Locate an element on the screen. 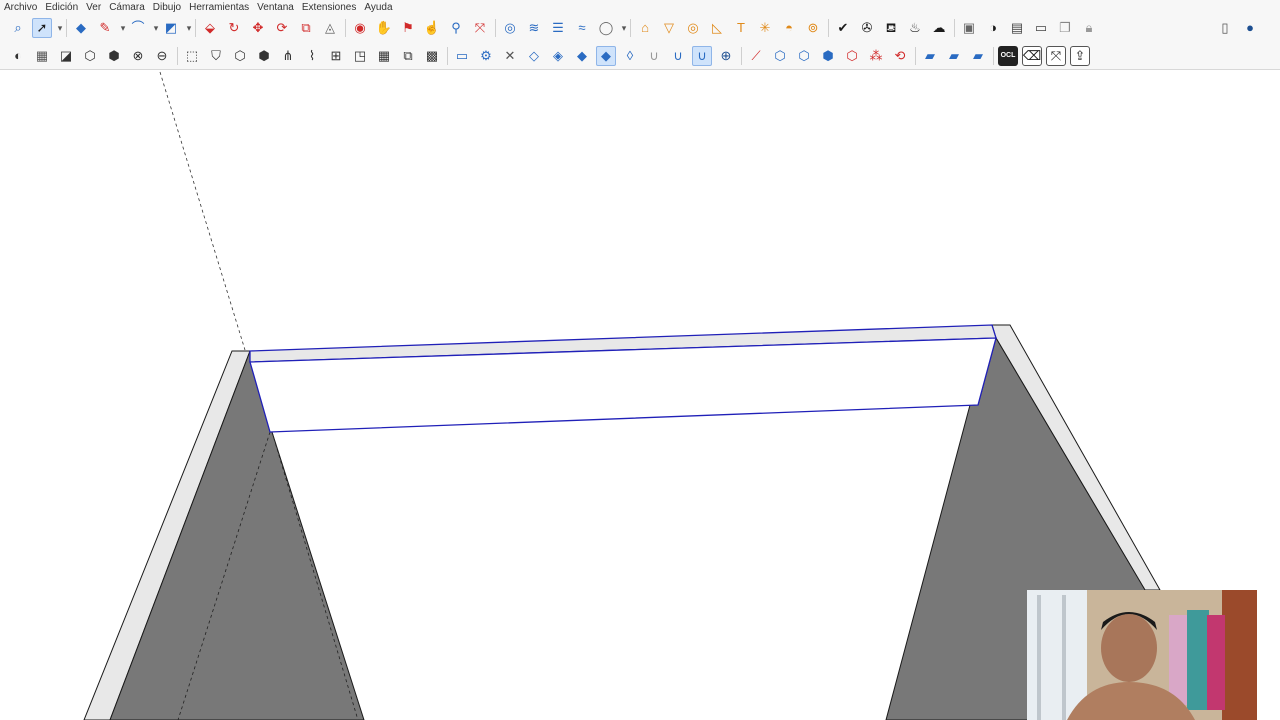  drop-outline-icon: ◇ is located at coordinates (534, 56).